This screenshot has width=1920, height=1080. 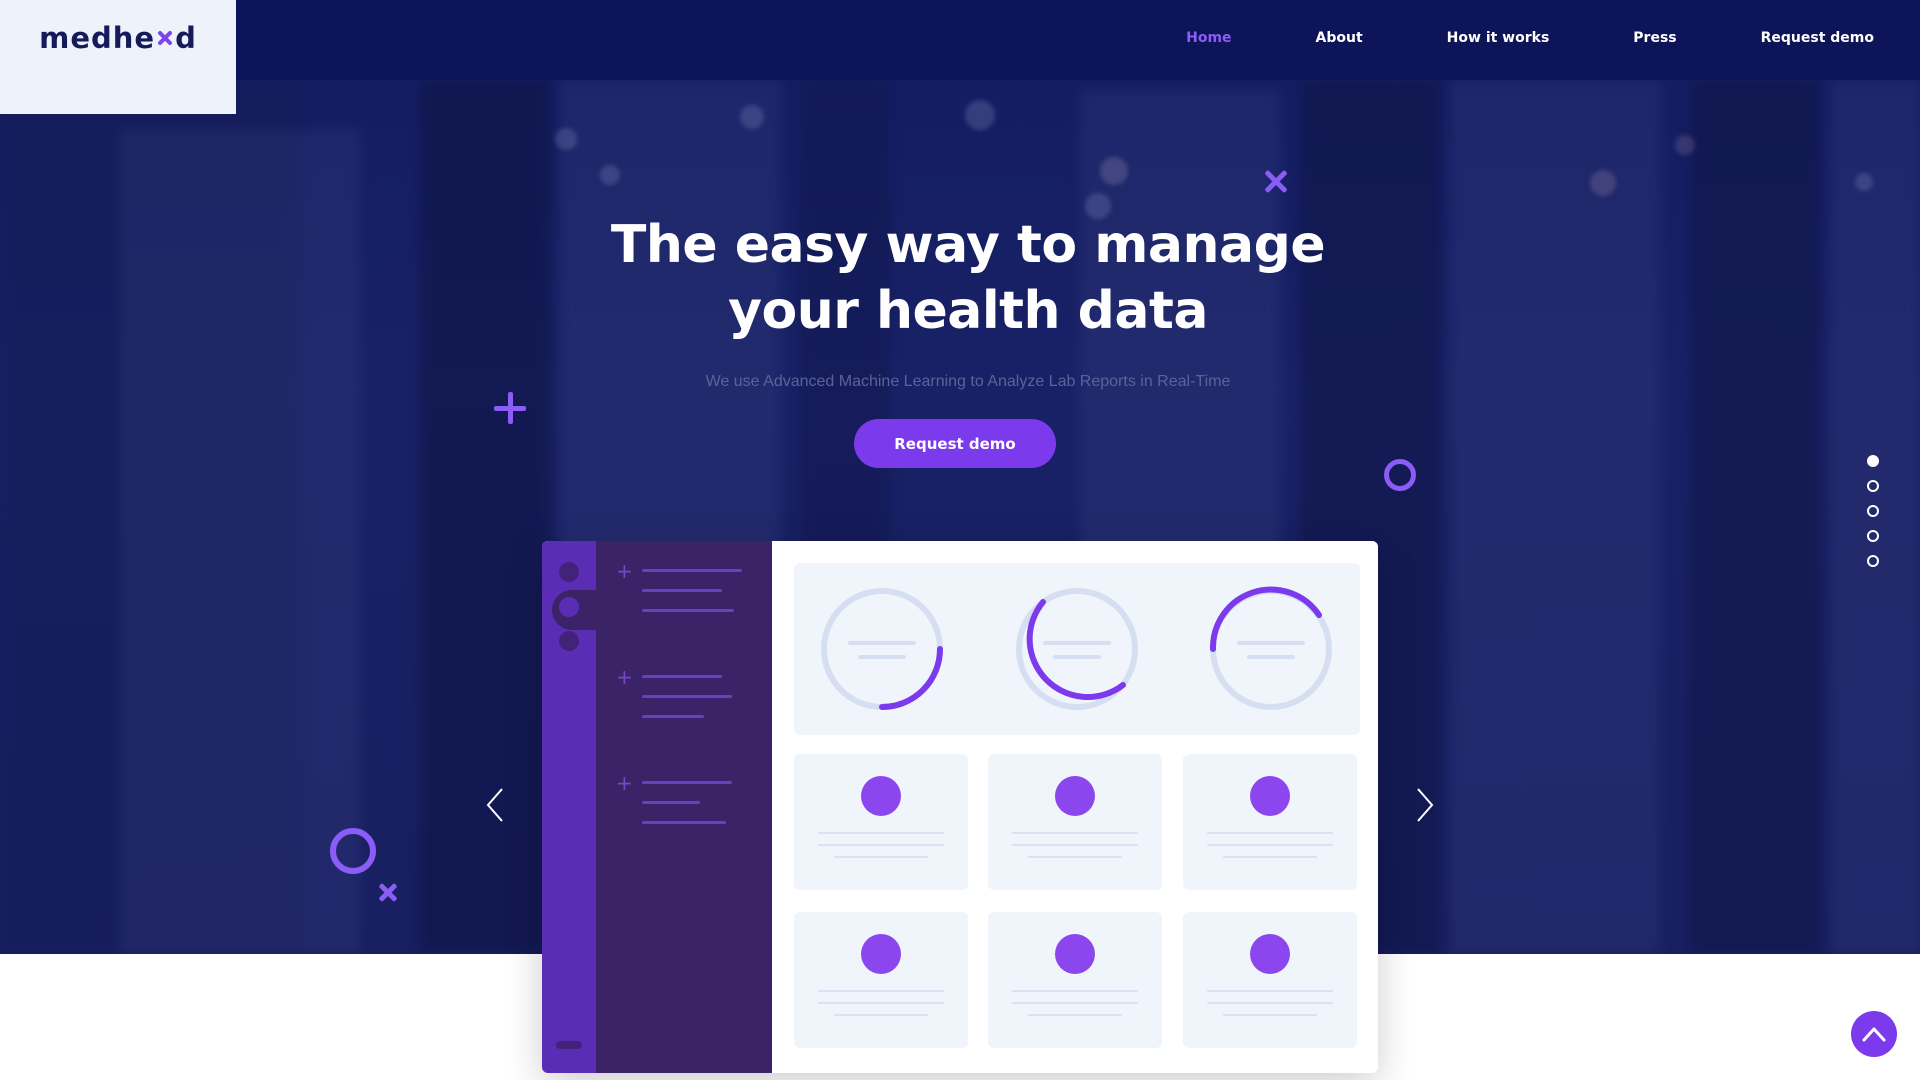 What do you see at coordinates (955, 443) in the screenshot?
I see `request-demo-button: Request demo` at bounding box center [955, 443].